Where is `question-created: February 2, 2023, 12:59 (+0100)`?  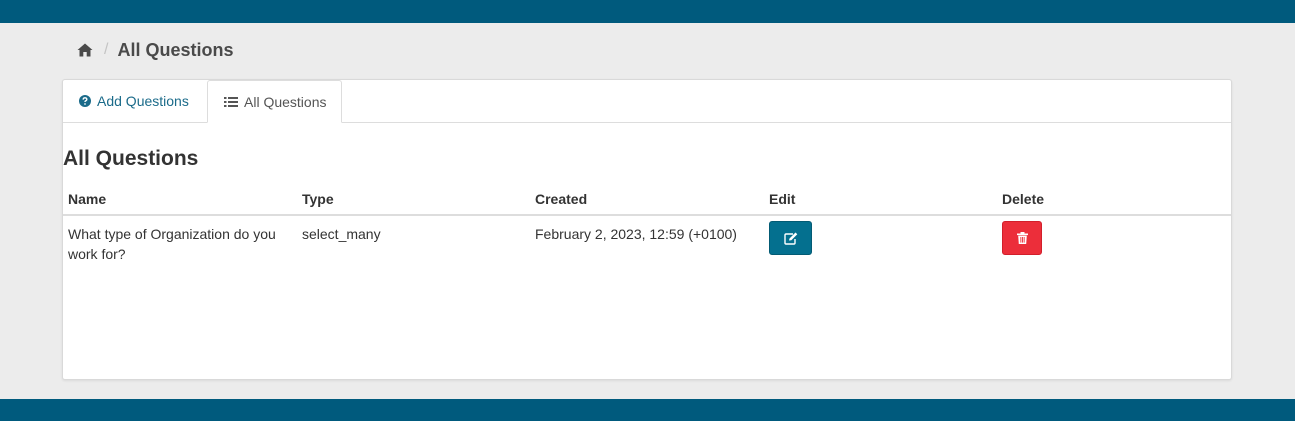
question-created: February 2, 2023, 12:59 (+0100) is located at coordinates (636, 234).